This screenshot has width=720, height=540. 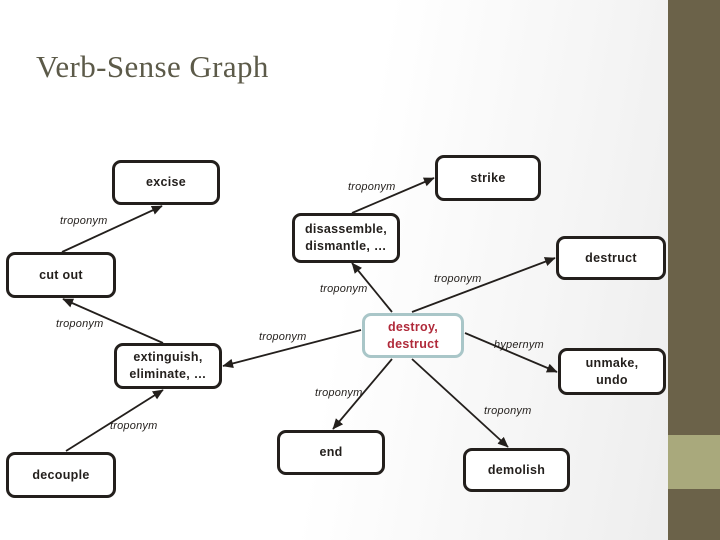 What do you see at coordinates (611, 258) in the screenshot?
I see `graph-node-destruct: destruct` at bounding box center [611, 258].